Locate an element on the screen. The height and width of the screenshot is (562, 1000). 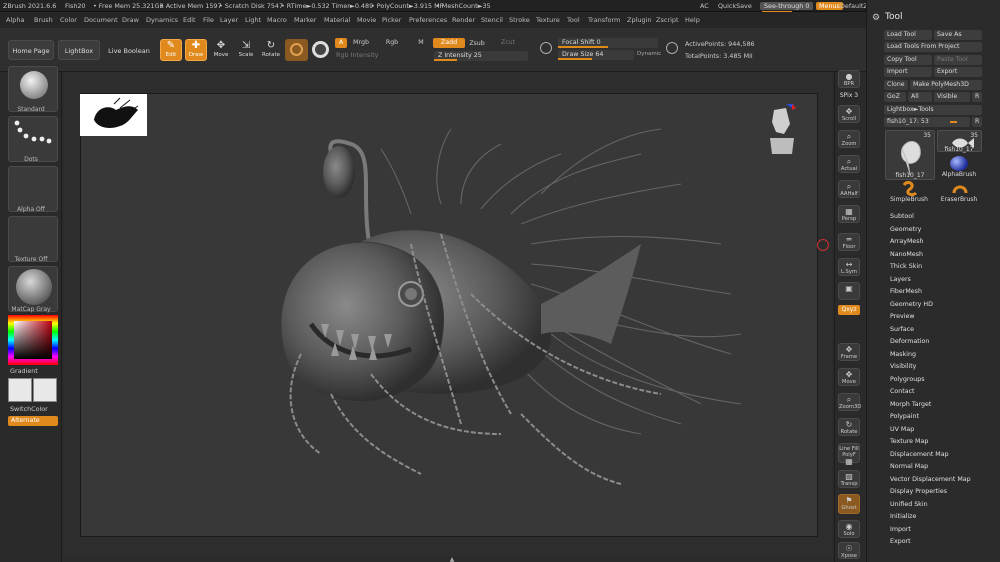
menus-toggle: Menus is located at coordinates (829, 6).